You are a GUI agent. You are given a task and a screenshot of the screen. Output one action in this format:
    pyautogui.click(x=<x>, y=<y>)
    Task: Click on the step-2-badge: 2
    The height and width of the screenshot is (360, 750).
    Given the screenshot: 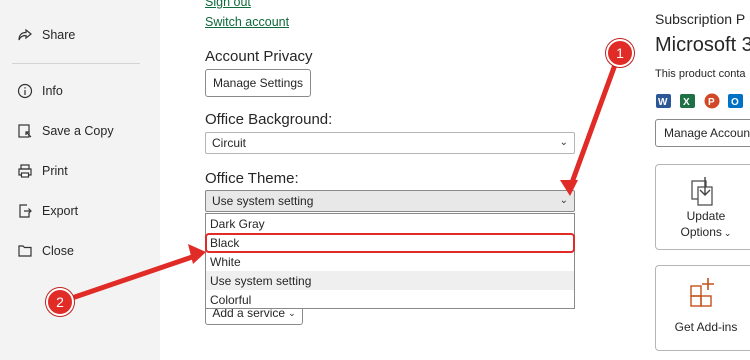 What is the action you would take?
    pyautogui.click(x=60, y=302)
    